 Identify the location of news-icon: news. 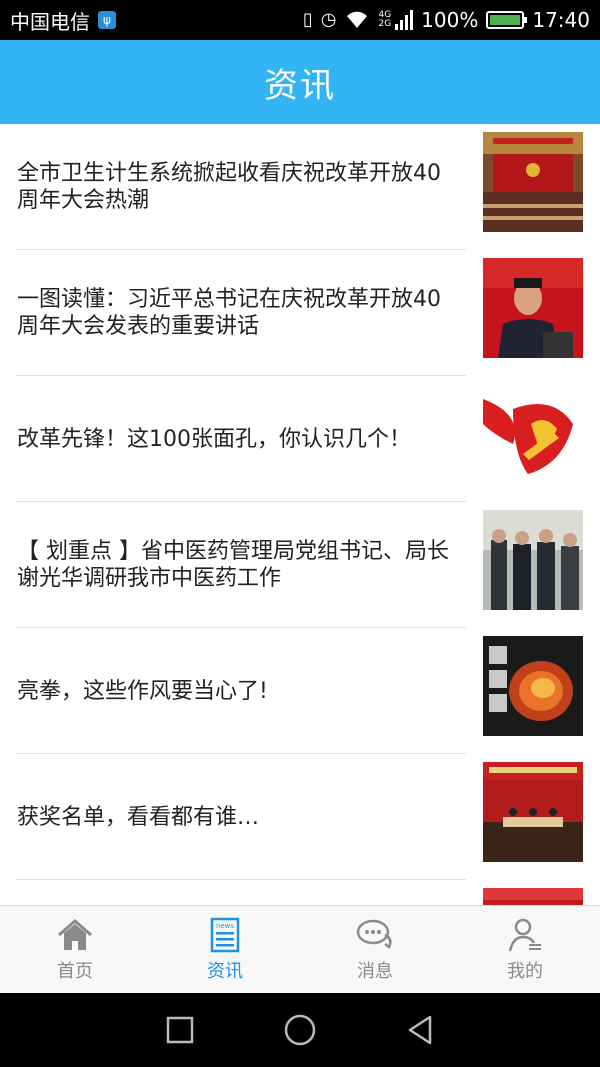
(225, 934).